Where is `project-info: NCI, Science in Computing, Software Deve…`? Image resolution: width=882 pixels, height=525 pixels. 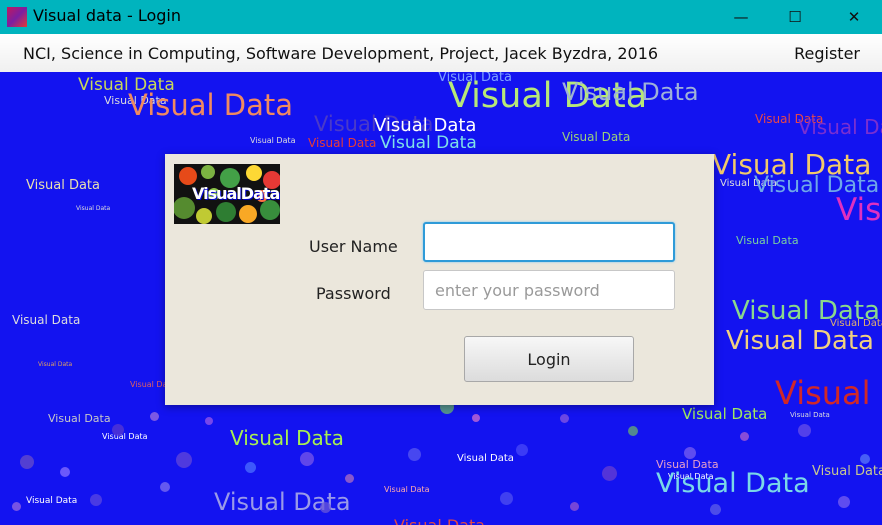
project-info: NCI, Science in Computing, Software Deve… is located at coordinates (341, 53).